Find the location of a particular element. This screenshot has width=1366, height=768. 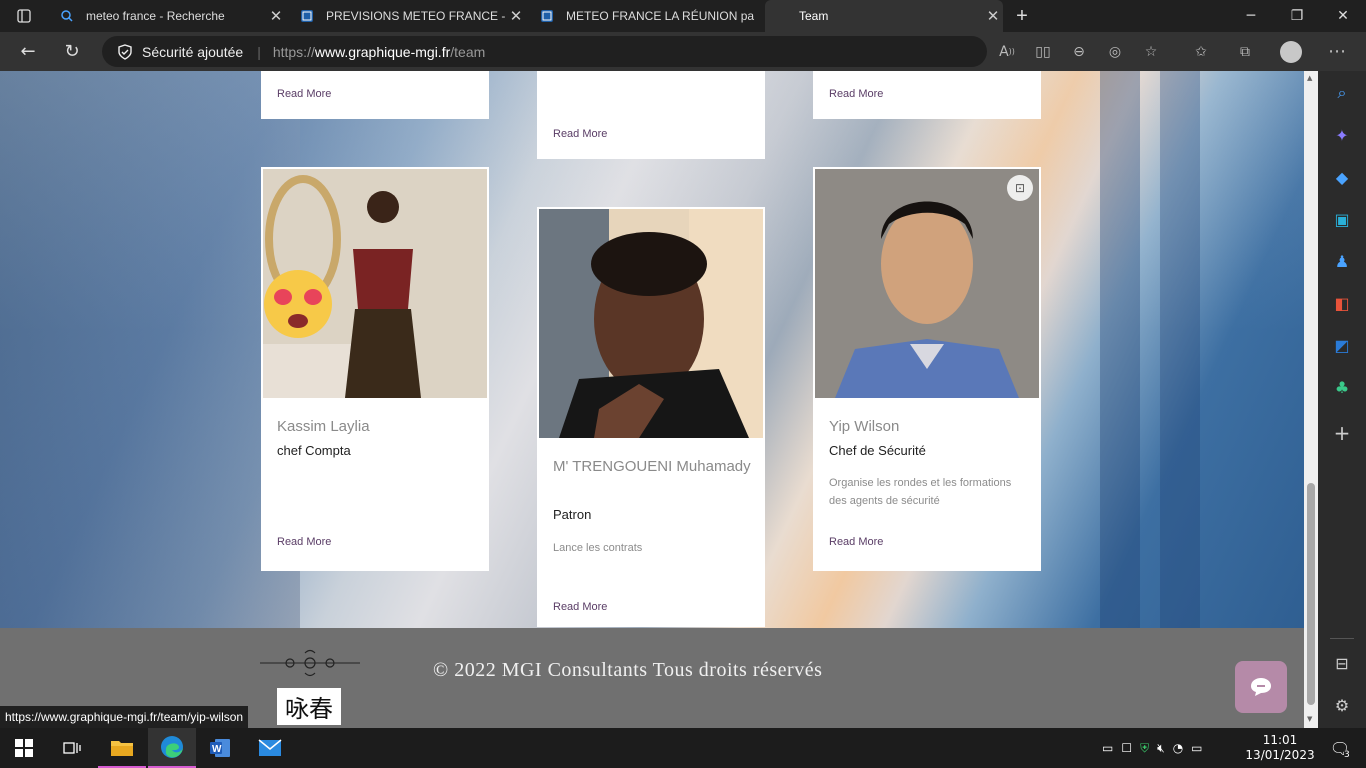

tab-title: METEO FRANCE LA RÉUNION pa is located at coordinates (660, 16).